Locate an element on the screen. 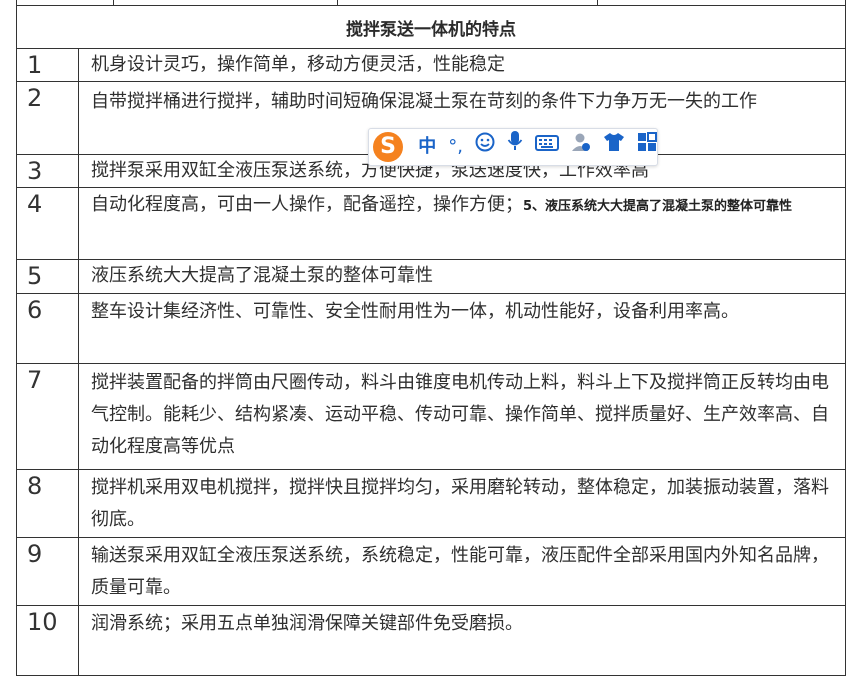 Image resolution: width=860 pixels, height=696 pixels. row-text-note: 5、液压系统大大提高了混凝土泵的整体可靠性 is located at coordinates (658, 206).